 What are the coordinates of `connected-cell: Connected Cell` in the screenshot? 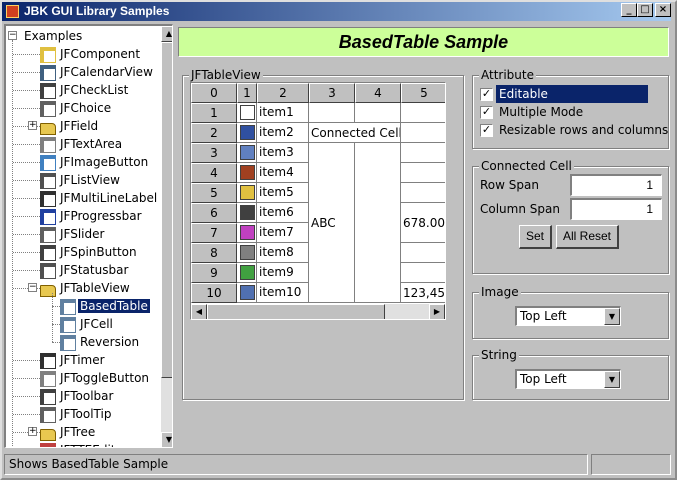 It's located at (355, 133).